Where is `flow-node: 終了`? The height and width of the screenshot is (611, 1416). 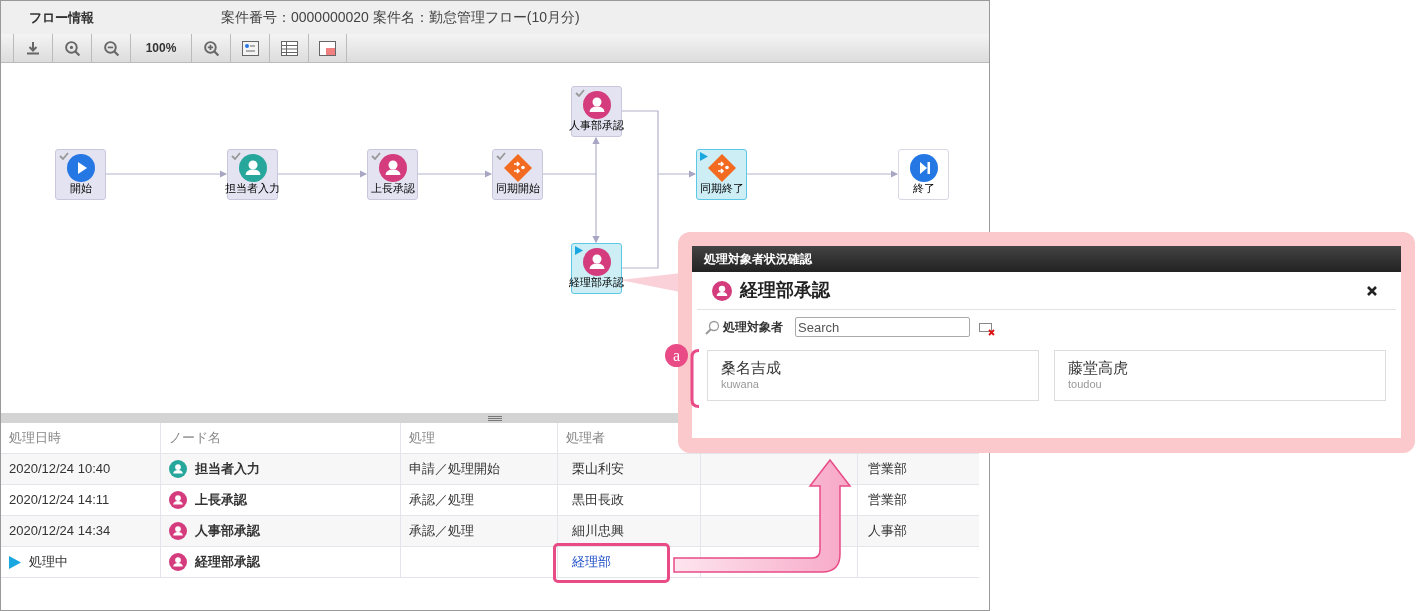 flow-node: 終了 is located at coordinates (923, 174).